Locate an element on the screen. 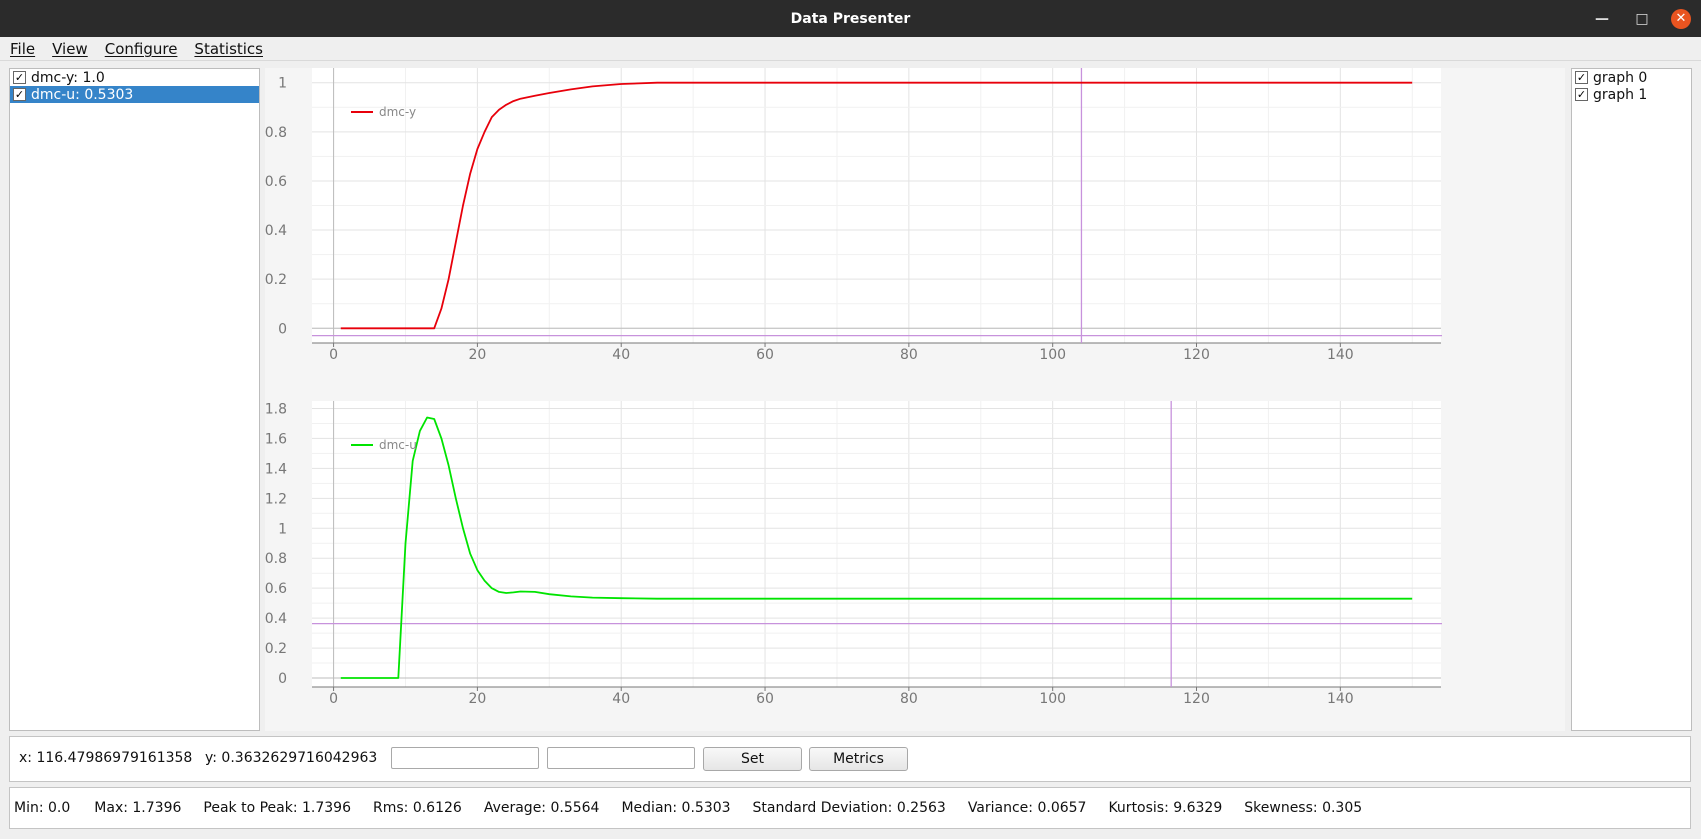  series-label: dmc-y: 1.0 is located at coordinates (68, 77).